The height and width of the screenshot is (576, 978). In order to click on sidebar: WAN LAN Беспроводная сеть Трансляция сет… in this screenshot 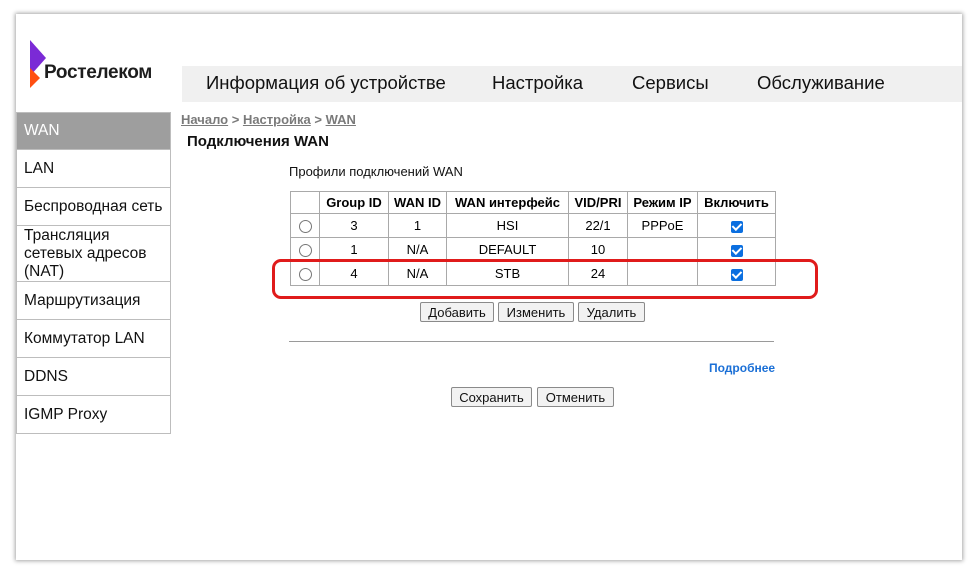, I will do `click(93, 273)`.